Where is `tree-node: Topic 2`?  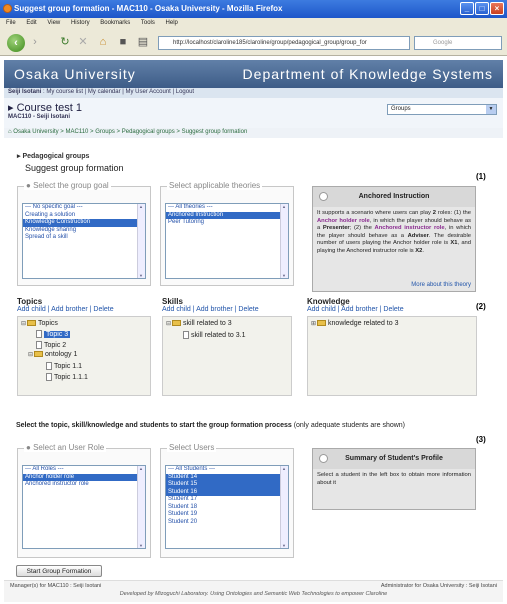 tree-node: Topic 2 is located at coordinates (51, 345).